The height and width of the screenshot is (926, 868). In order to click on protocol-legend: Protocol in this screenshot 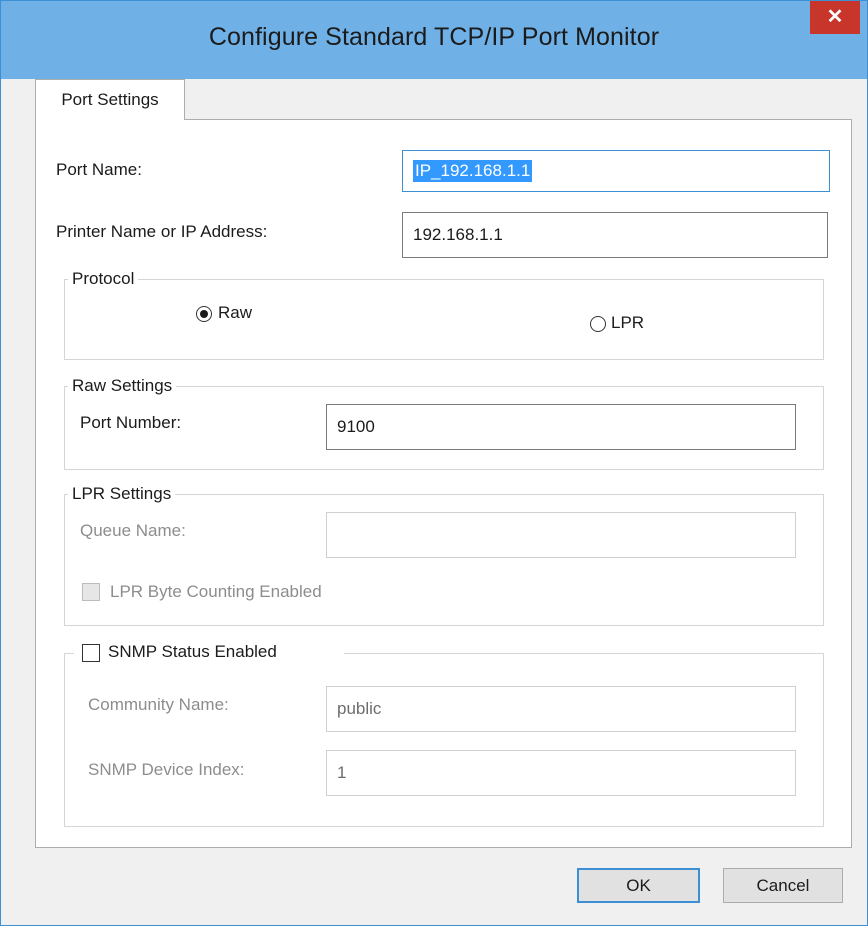, I will do `click(103, 279)`.